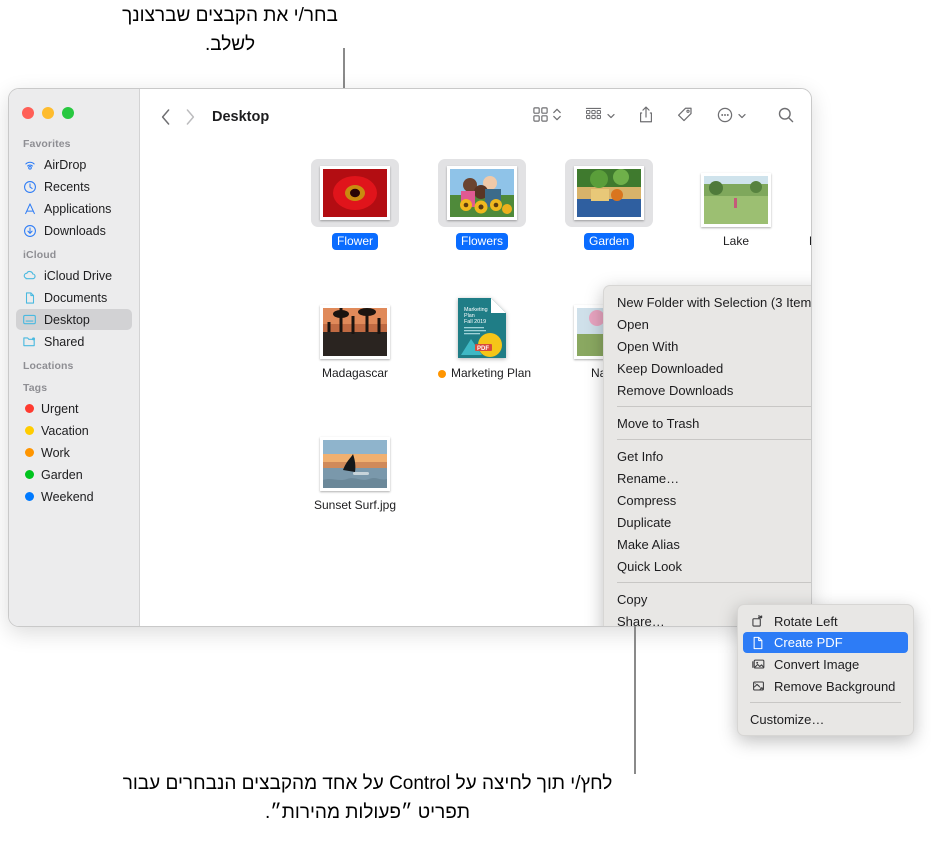 The image size is (931, 843). Describe the element at coordinates (355, 505) in the screenshot. I see `file-name: Sunset Surf.jpg` at that location.